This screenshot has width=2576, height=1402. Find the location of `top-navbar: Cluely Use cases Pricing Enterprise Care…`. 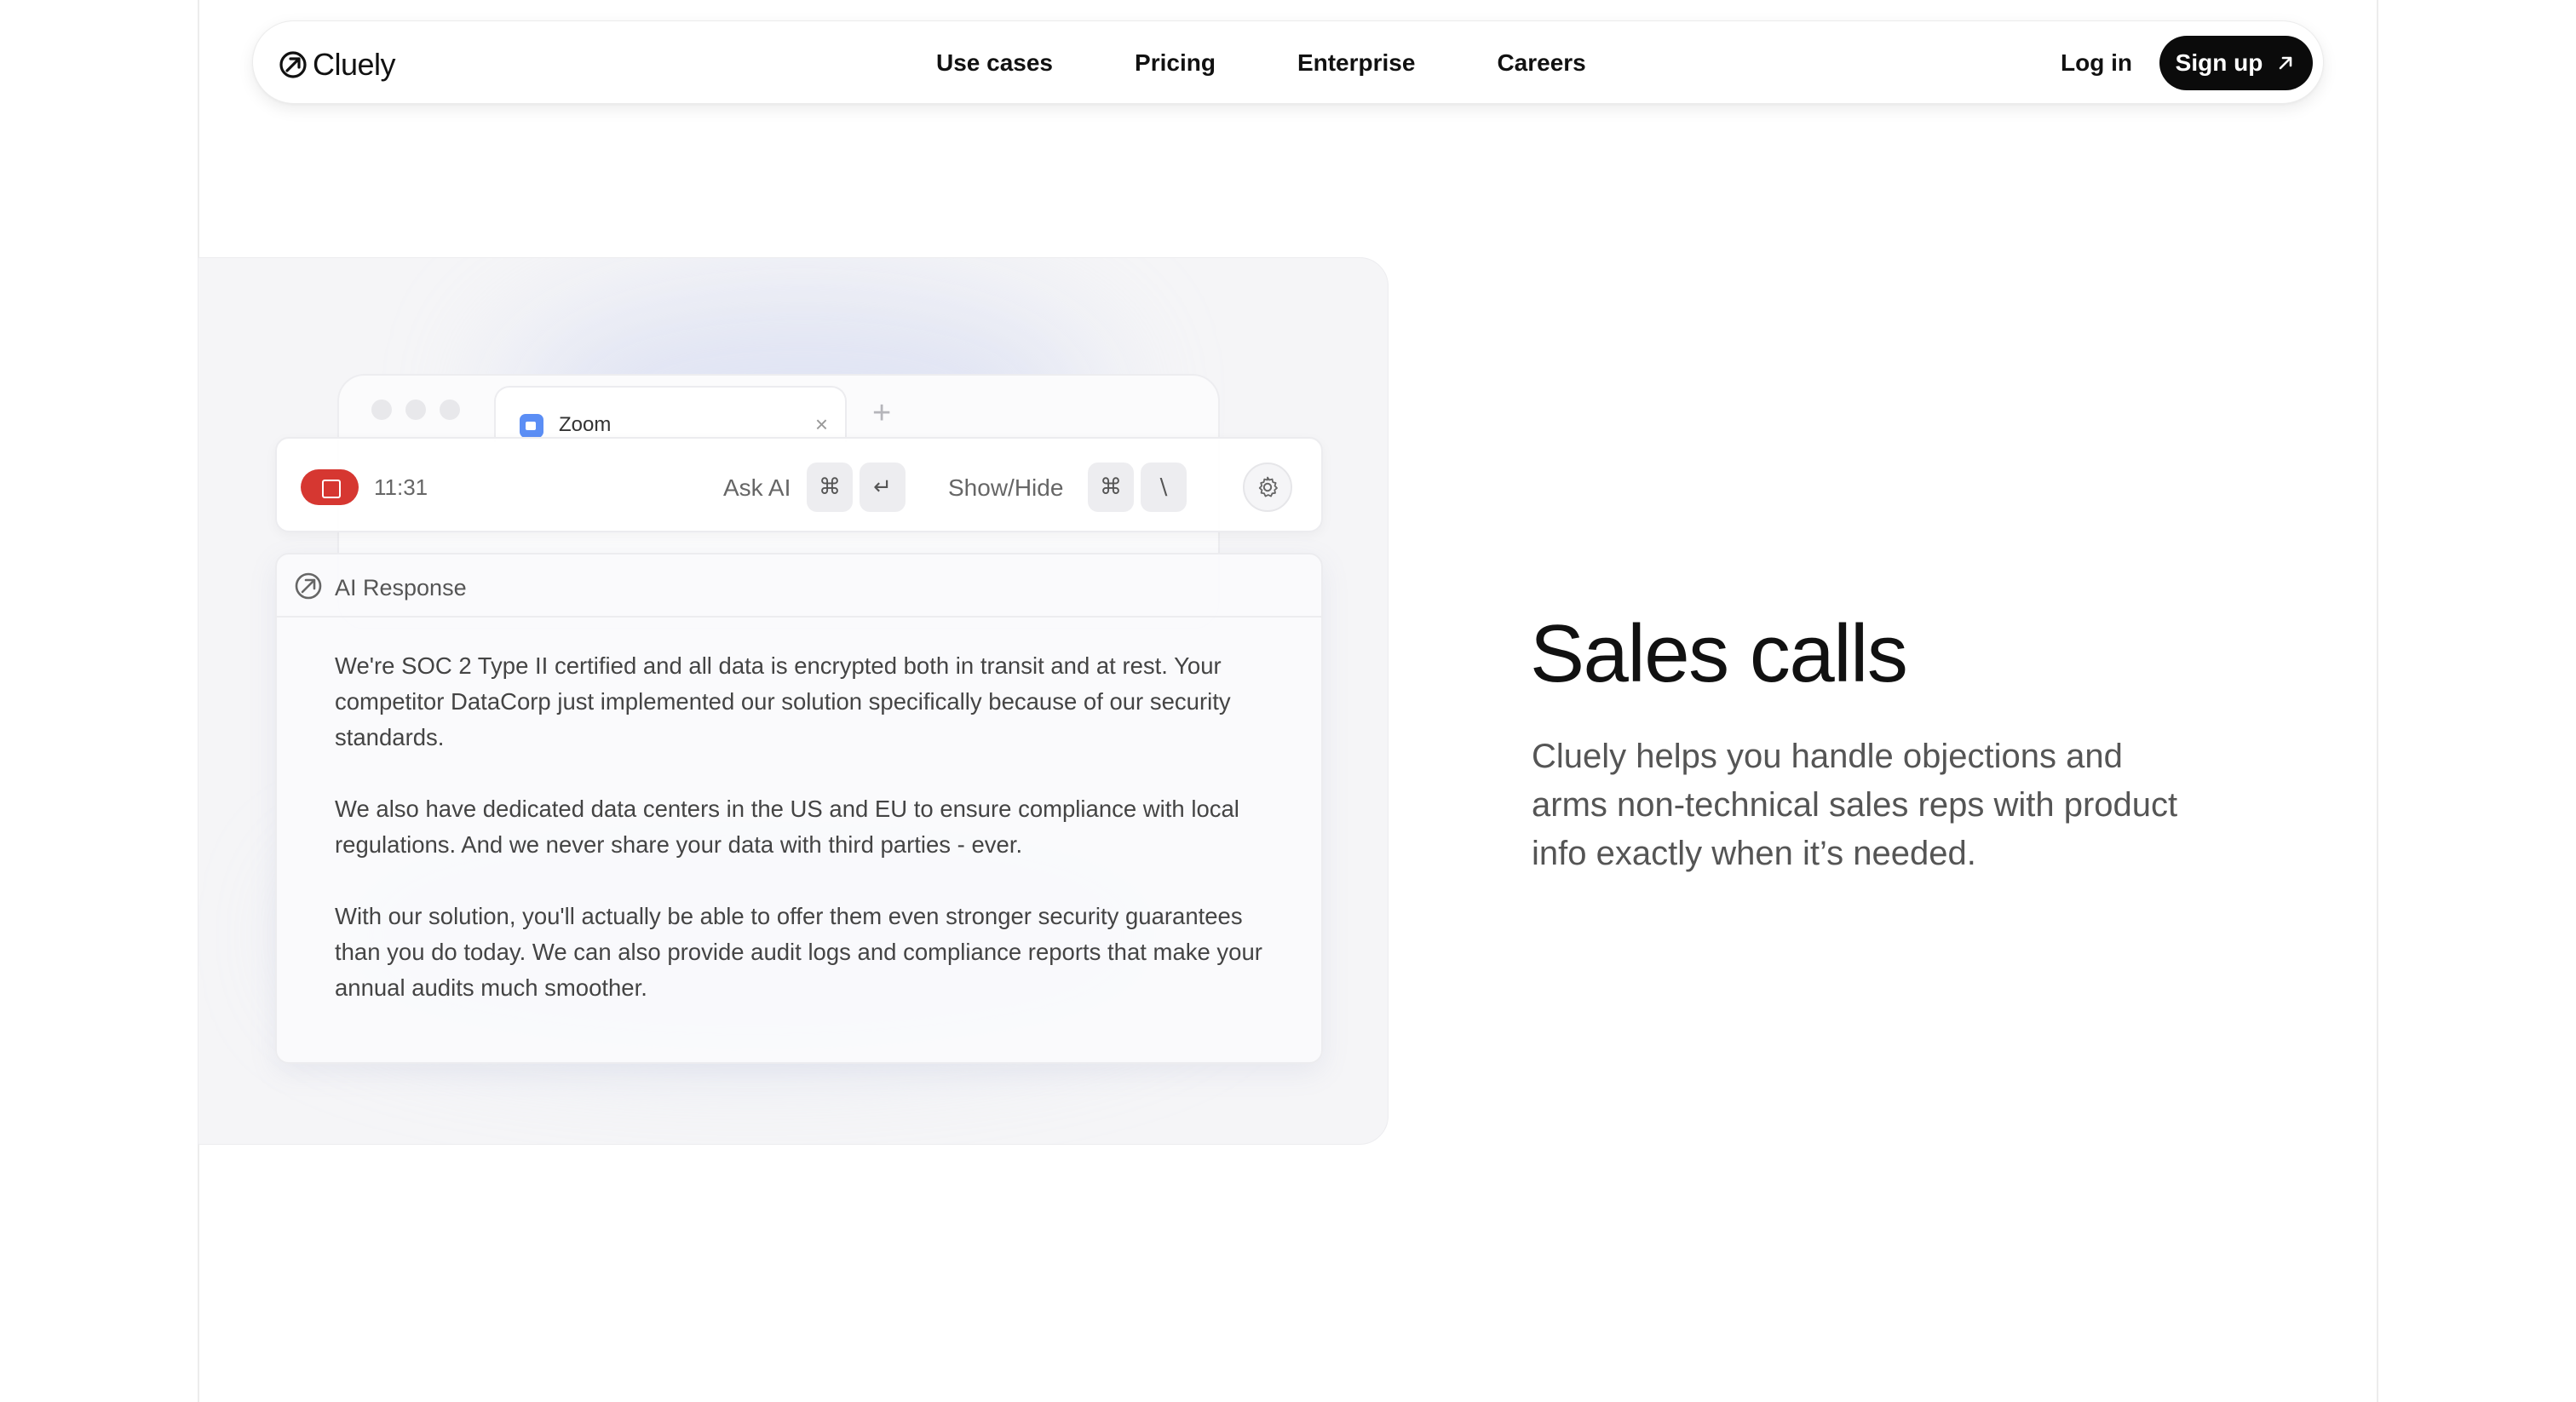

top-navbar: Cluely Use cases Pricing Enterprise Care… is located at coordinates (1288, 62).